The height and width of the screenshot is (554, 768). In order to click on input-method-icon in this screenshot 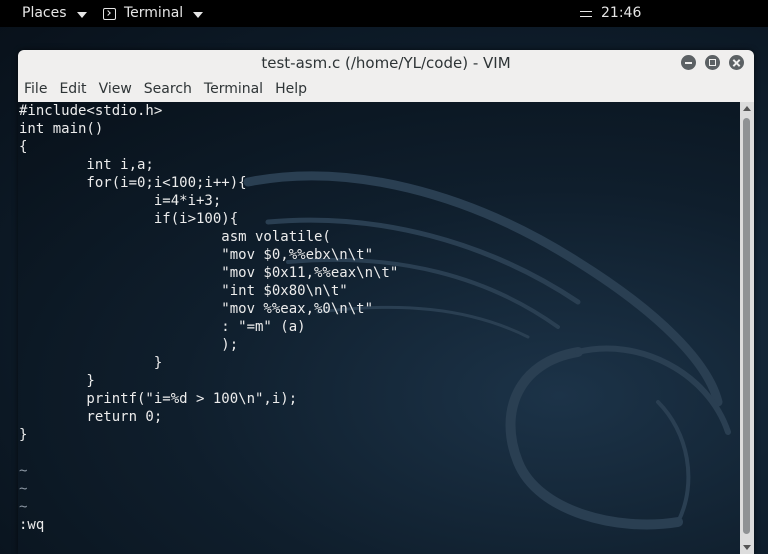, I will do `click(586, 14)`.